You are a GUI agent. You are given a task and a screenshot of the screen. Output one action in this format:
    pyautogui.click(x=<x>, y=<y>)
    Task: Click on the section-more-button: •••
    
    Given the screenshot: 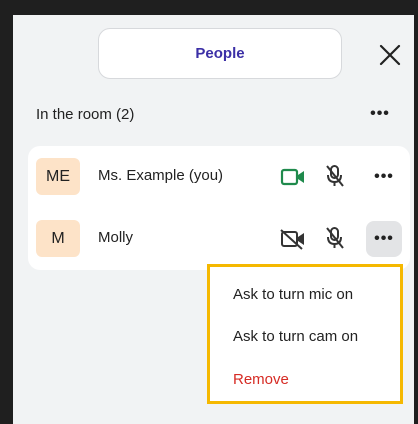 What is the action you would take?
    pyautogui.click(x=380, y=114)
    